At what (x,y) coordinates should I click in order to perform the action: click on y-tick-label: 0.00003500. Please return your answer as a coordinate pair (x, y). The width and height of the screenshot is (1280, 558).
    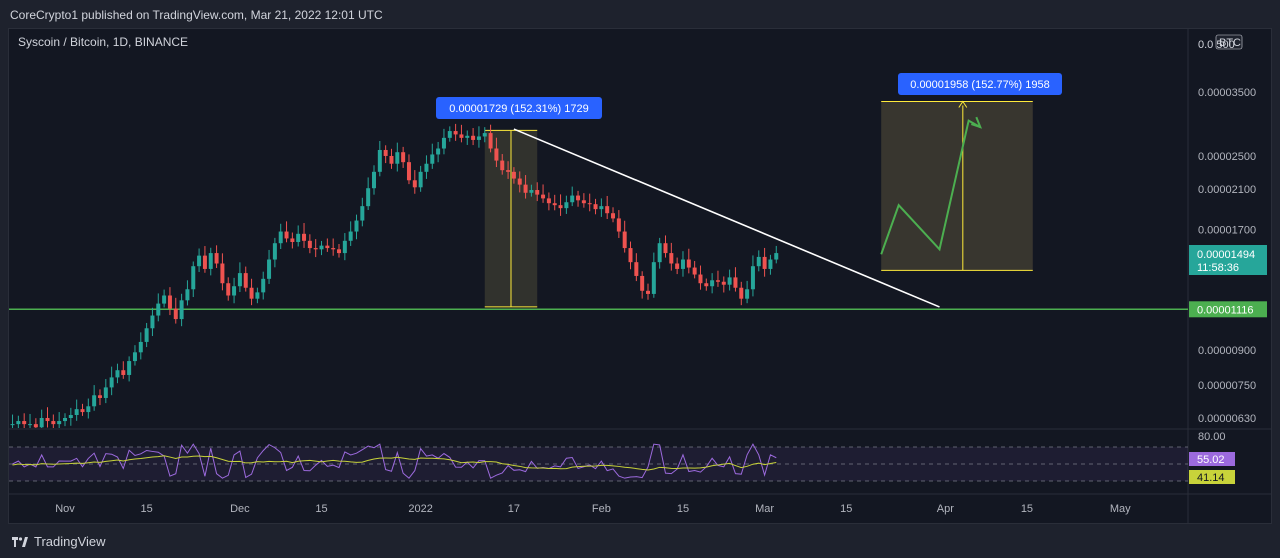
    Looking at the image, I should click on (1227, 93).